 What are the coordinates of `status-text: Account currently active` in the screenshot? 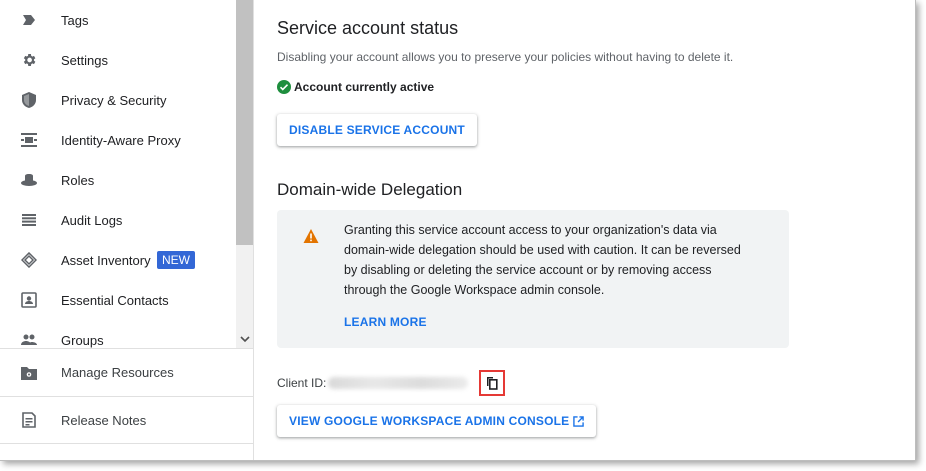 It's located at (364, 87).